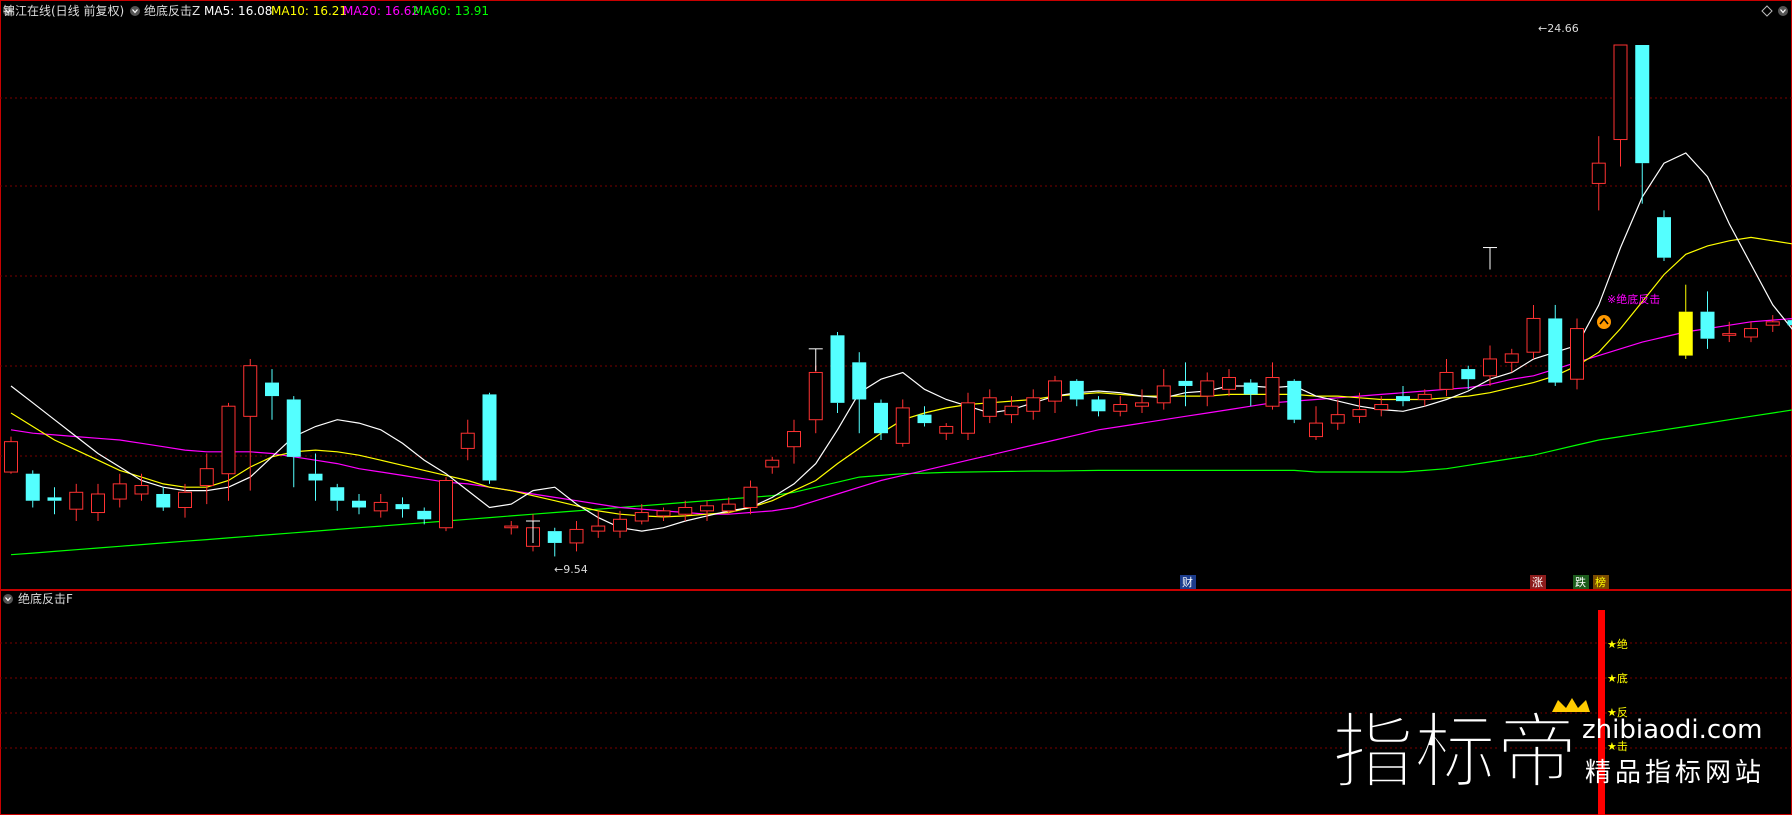  I want to click on indicator-menu-icon, so click(135, 11).